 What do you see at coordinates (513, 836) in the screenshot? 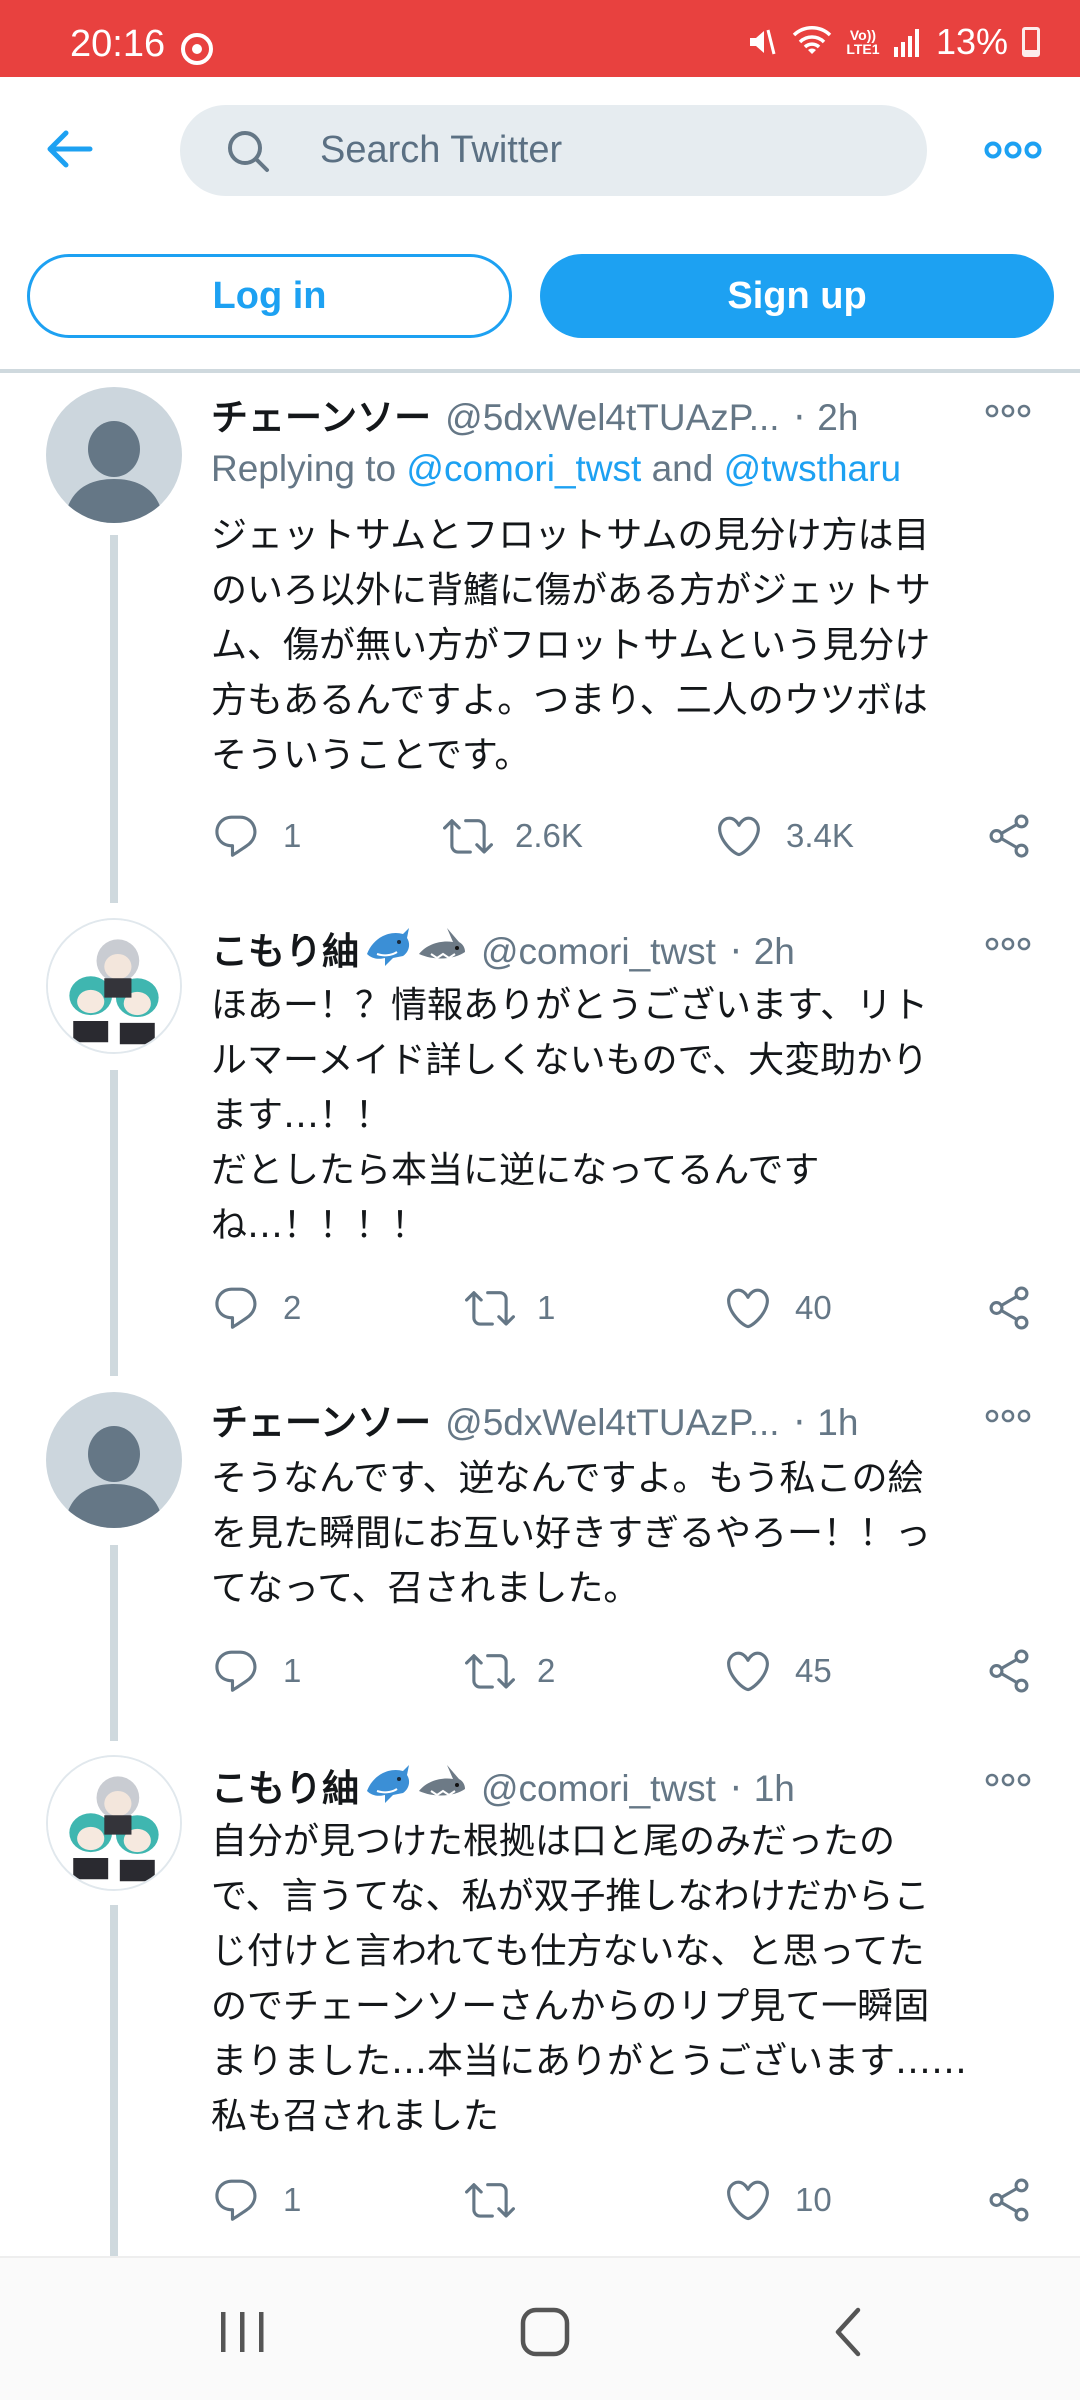
I see `retweet-button: 2.6K` at bounding box center [513, 836].